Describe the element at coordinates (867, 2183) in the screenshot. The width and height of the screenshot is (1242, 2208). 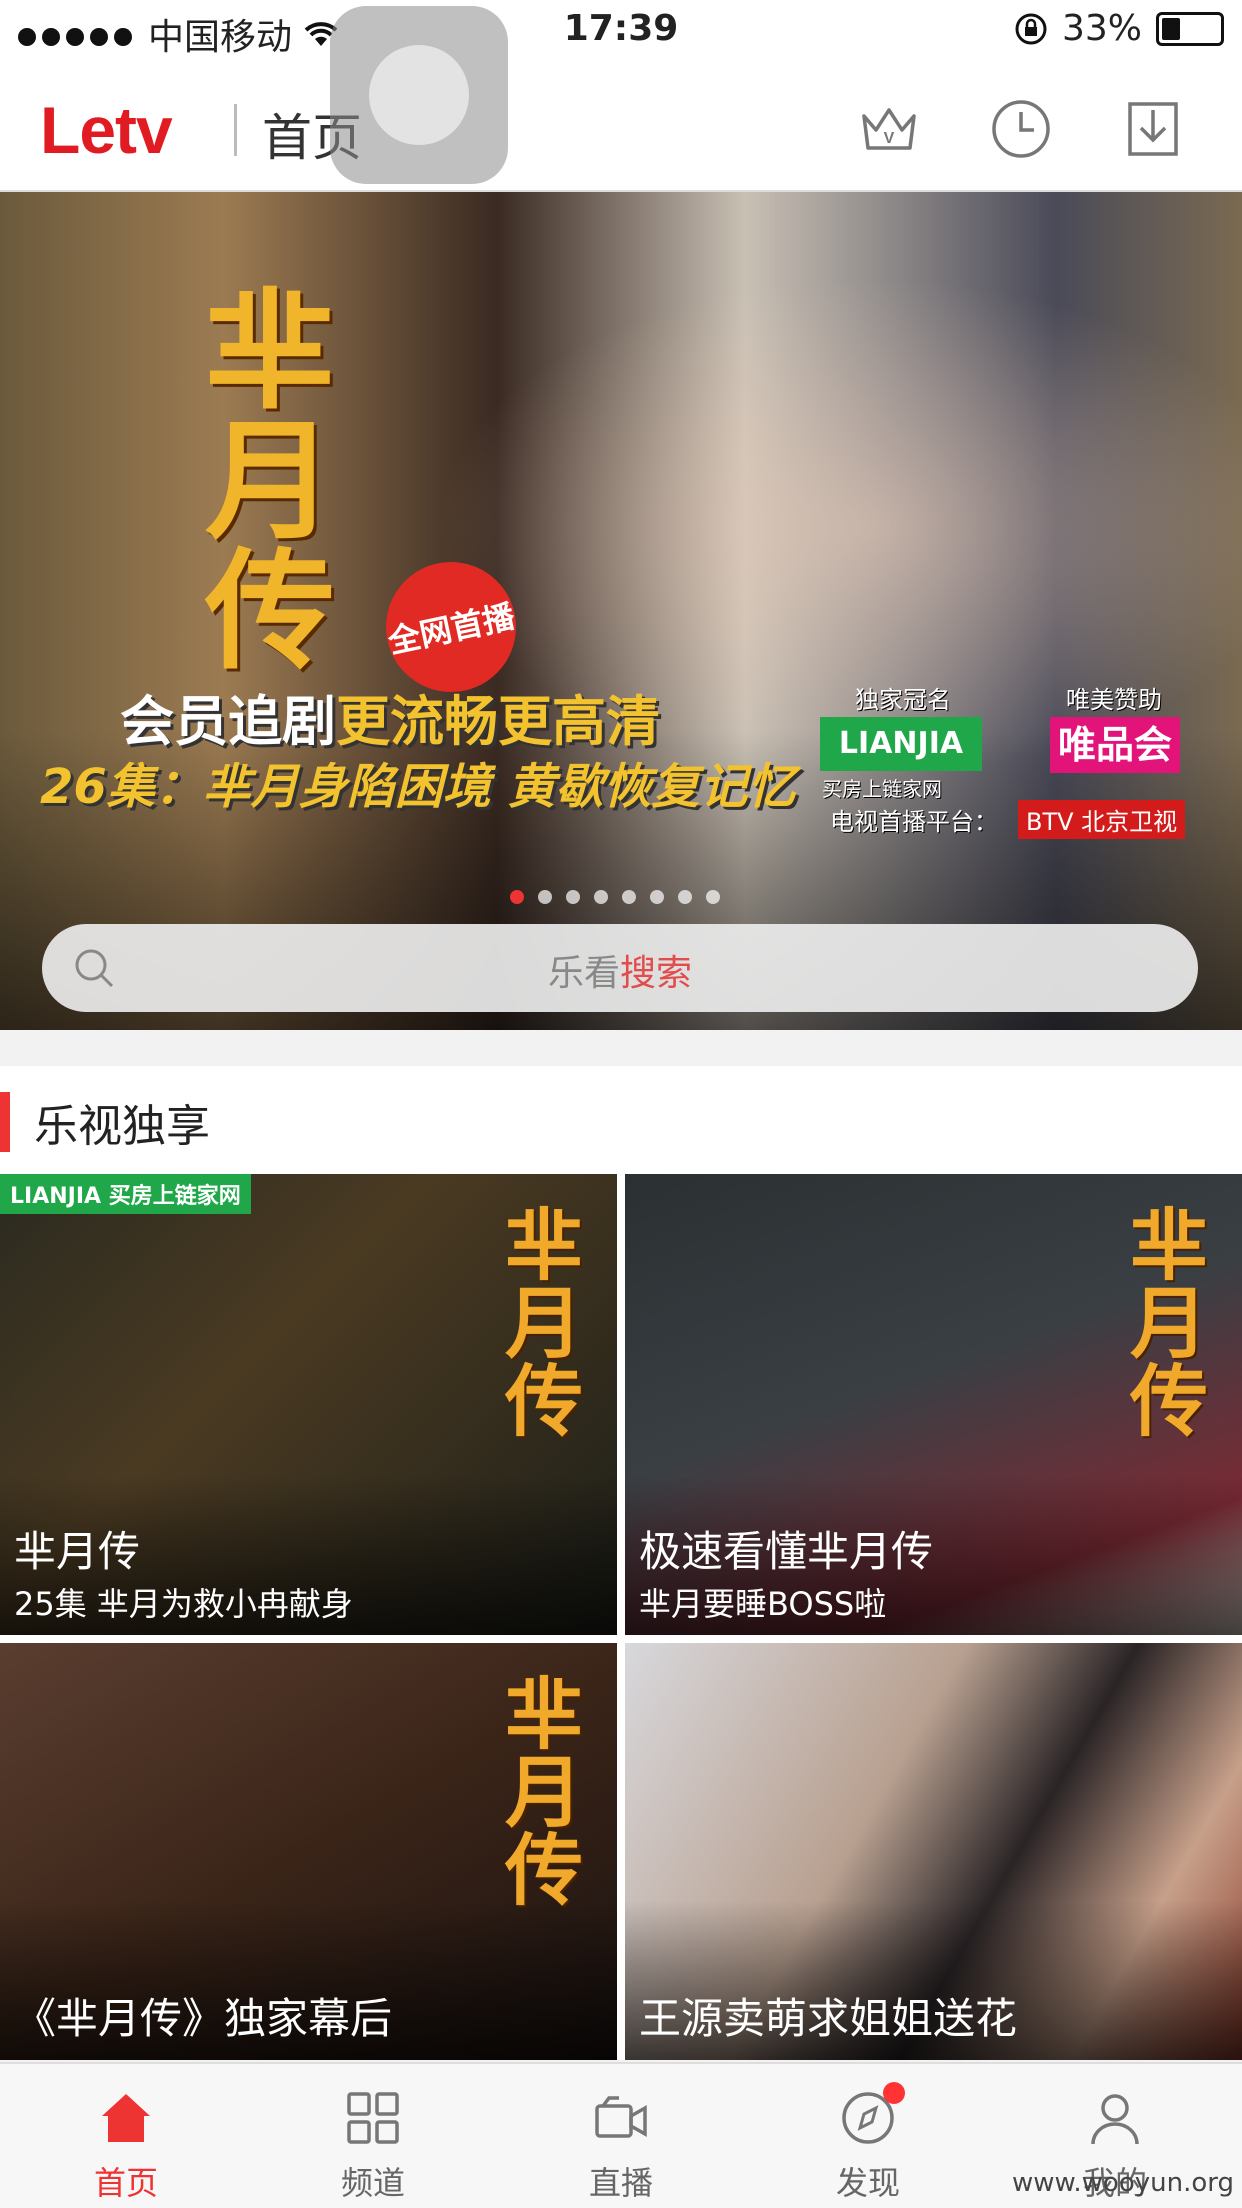
I see `tab-label: 发现` at that location.